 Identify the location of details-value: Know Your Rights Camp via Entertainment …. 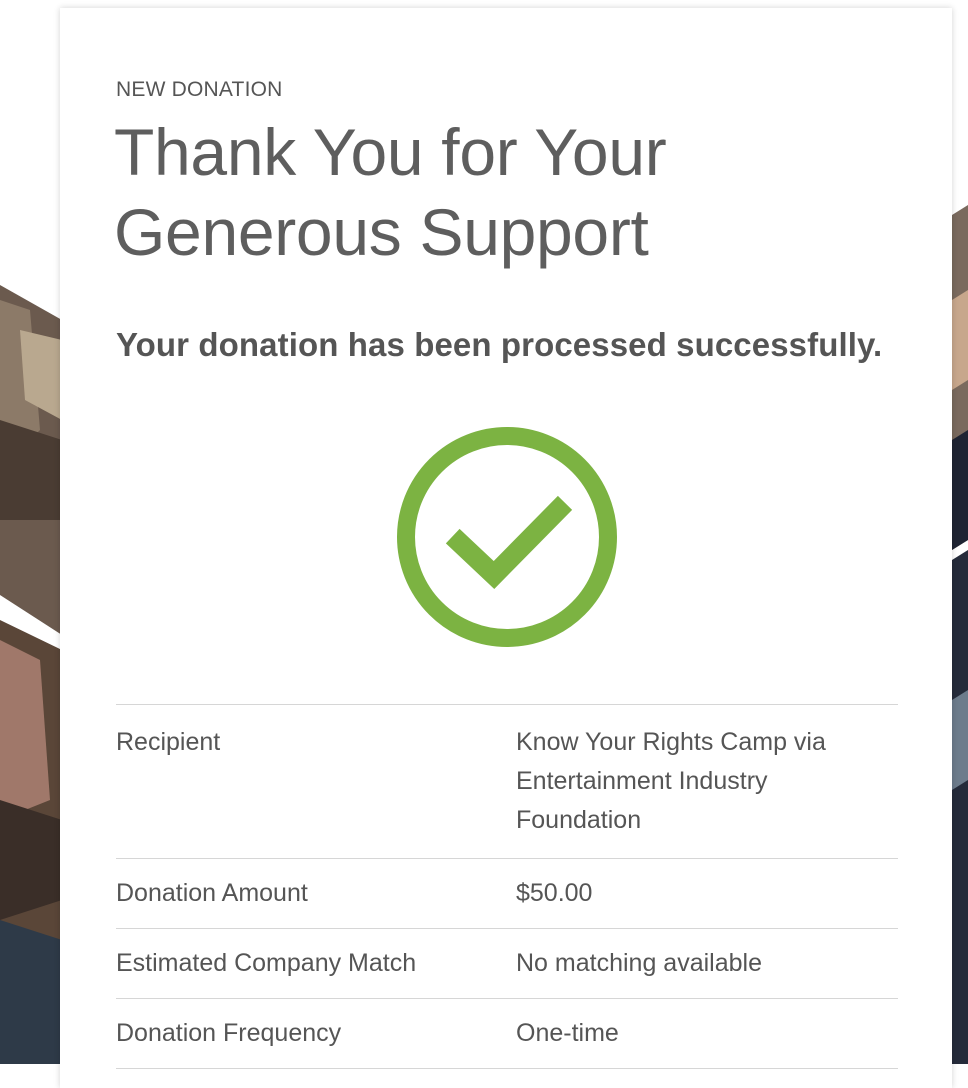
(671, 781).